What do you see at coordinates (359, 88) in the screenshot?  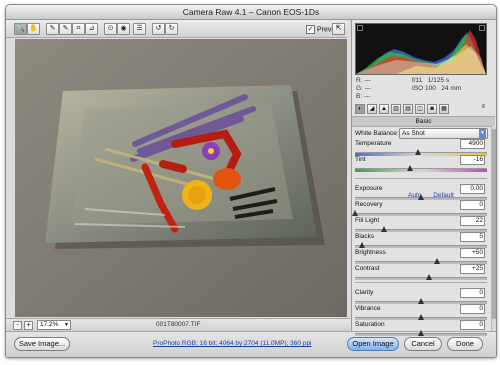 I see `g-label: G:` at bounding box center [359, 88].